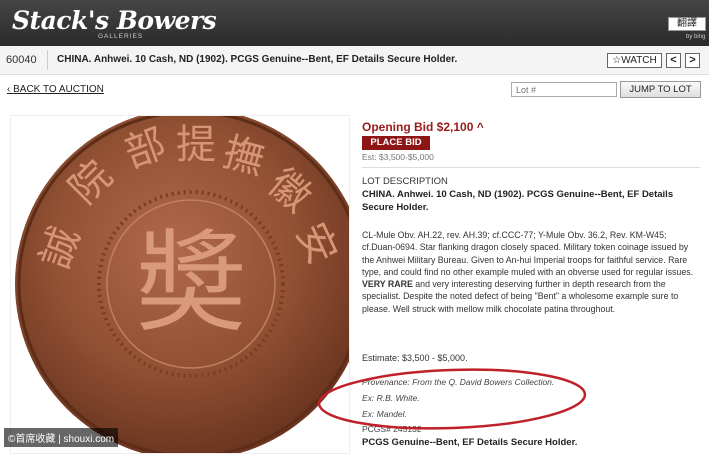 The height and width of the screenshot is (454, 709). What do you see at coordinates (191, 283) in the screenshot?
I see `coin-center-character: 奬` at bounding box center [191, 283].